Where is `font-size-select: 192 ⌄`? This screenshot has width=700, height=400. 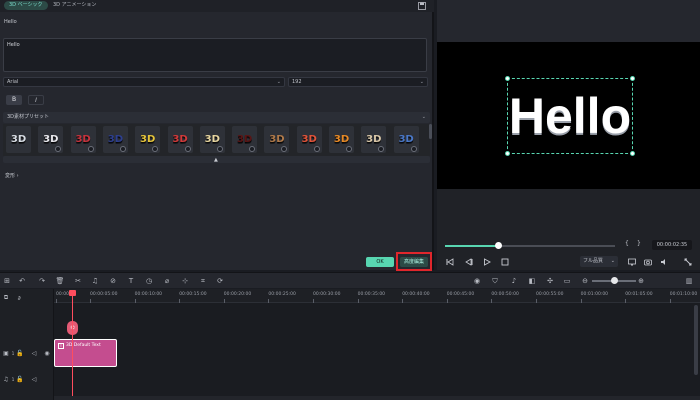 font-size-select: 192 ⌄ is located at coordinates (358, 82).